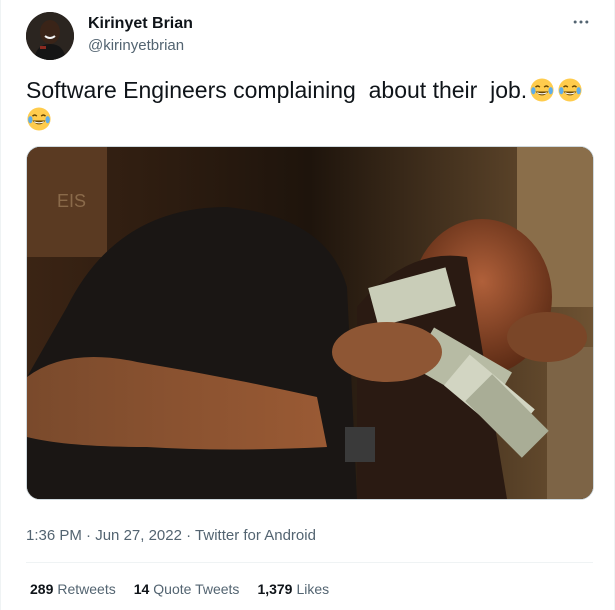 The width and height of the screenshot is (615, 610). I want to click on tweet-time: 1:36 PM, so click(54, 535).